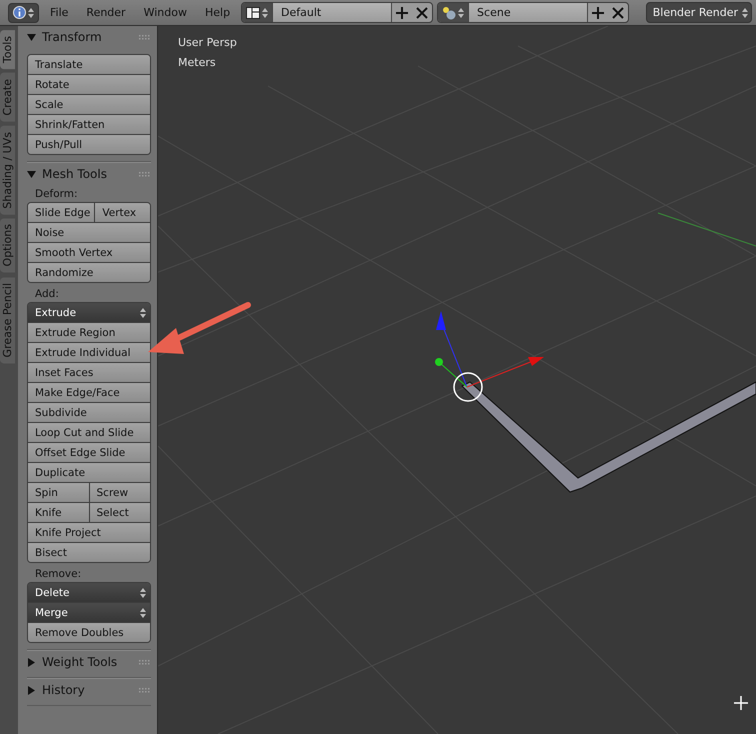 The width and height of the screenshot is (756, 734). Describe the element at coordinates (207, 42) in the screenshot. I see `viewport-label: User Persp` at that location.